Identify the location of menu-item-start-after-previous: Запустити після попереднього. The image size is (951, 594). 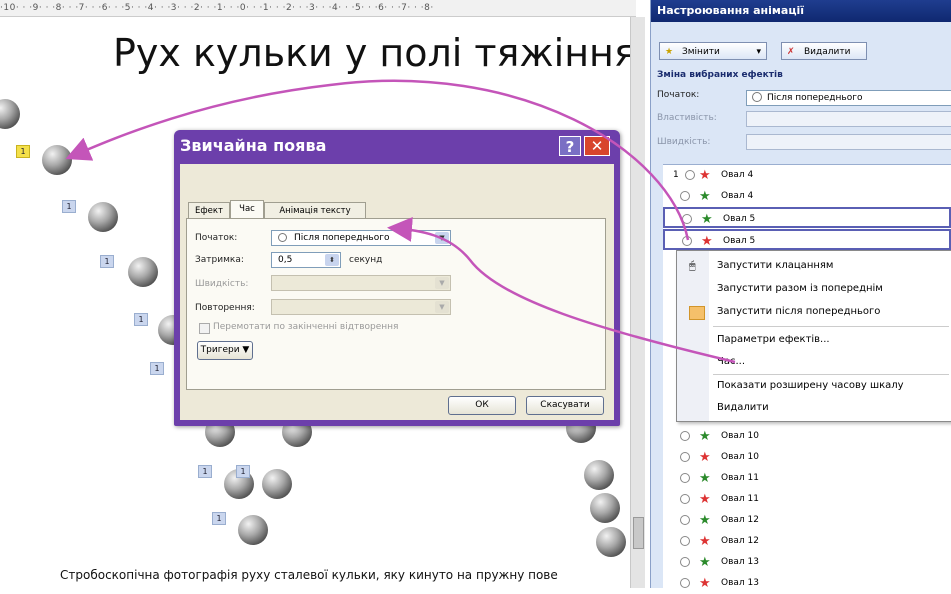
(814, 312).